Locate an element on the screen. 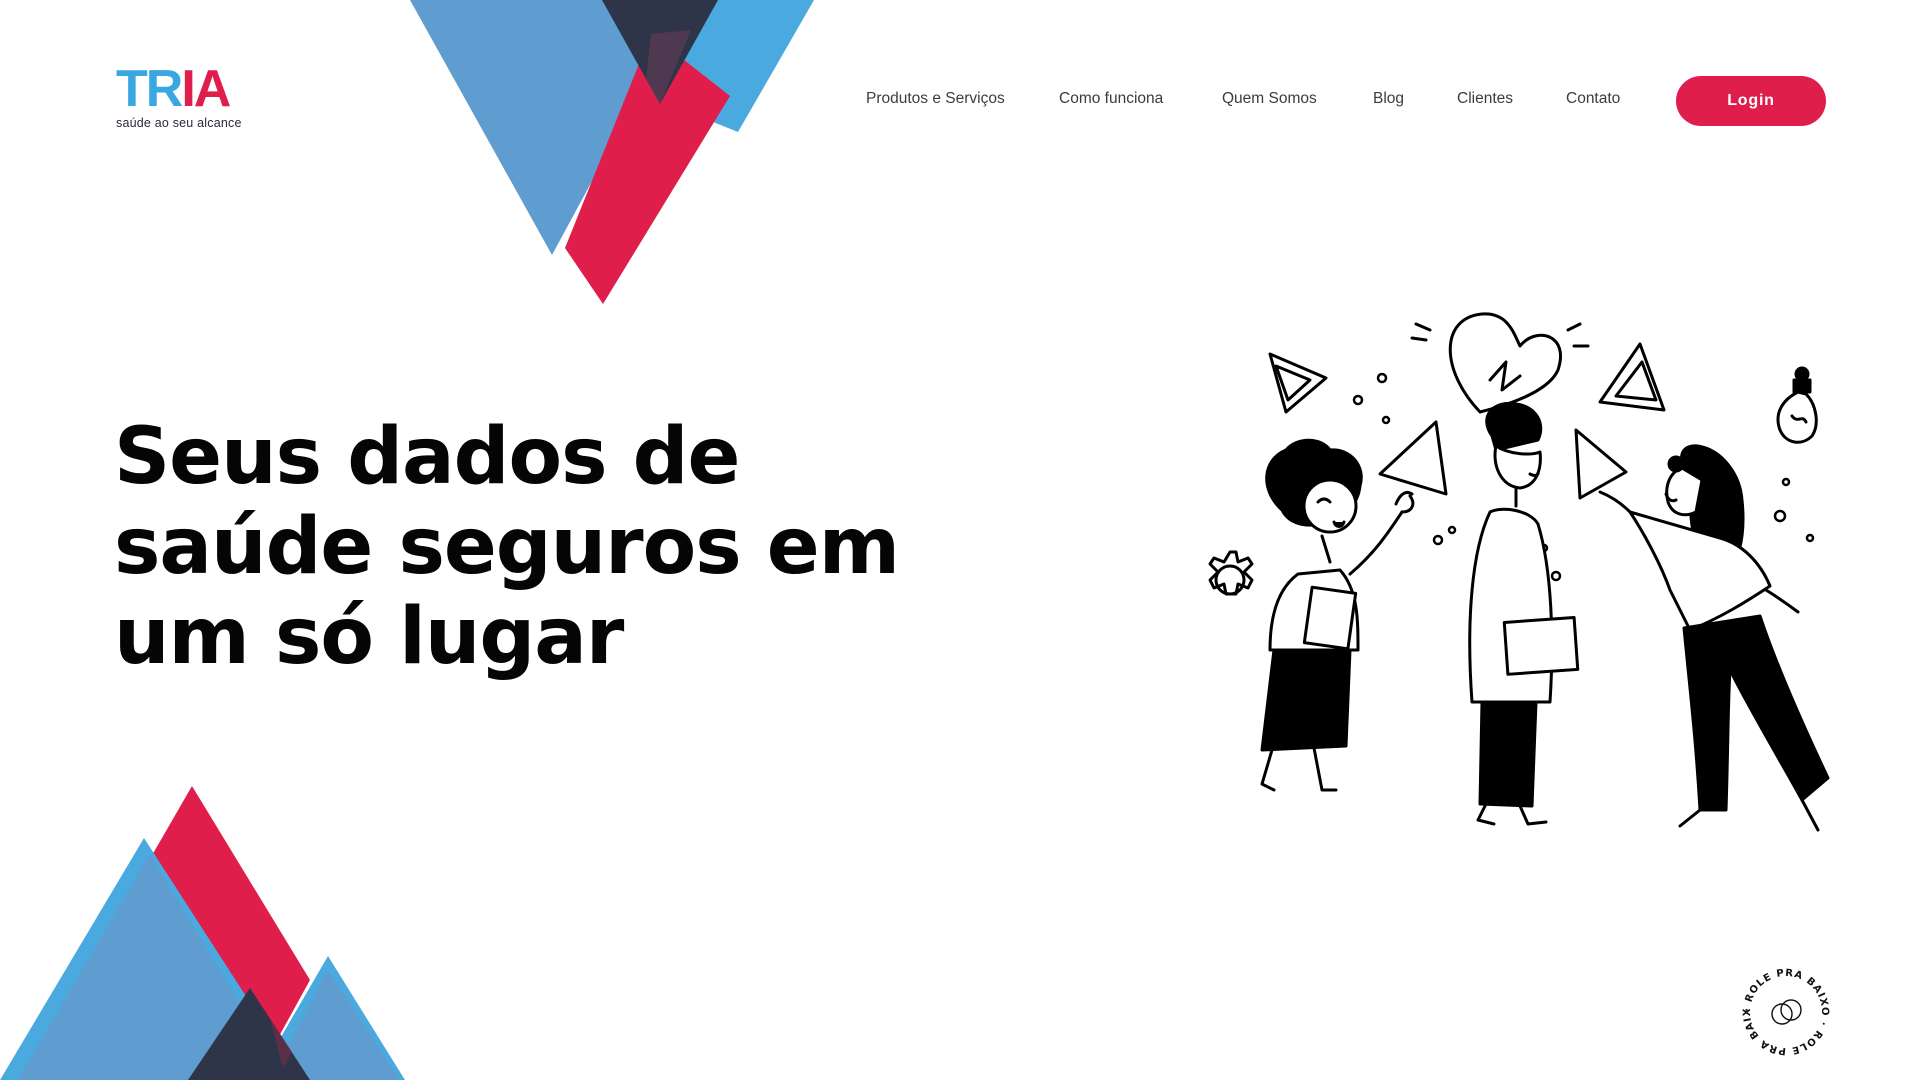 Image resolution: width=1920 pixels, height=1080 pixels. bottom-triangles-decoration is located at coordinates (202, 933).